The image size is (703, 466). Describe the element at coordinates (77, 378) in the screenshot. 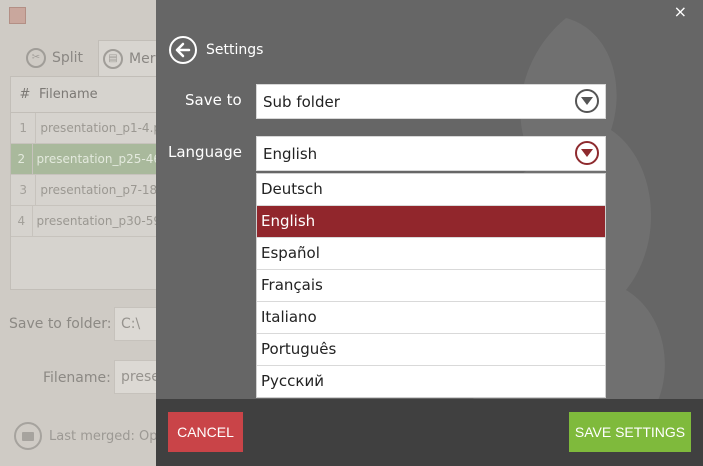

I see `filename-label: Filename:` at that location.